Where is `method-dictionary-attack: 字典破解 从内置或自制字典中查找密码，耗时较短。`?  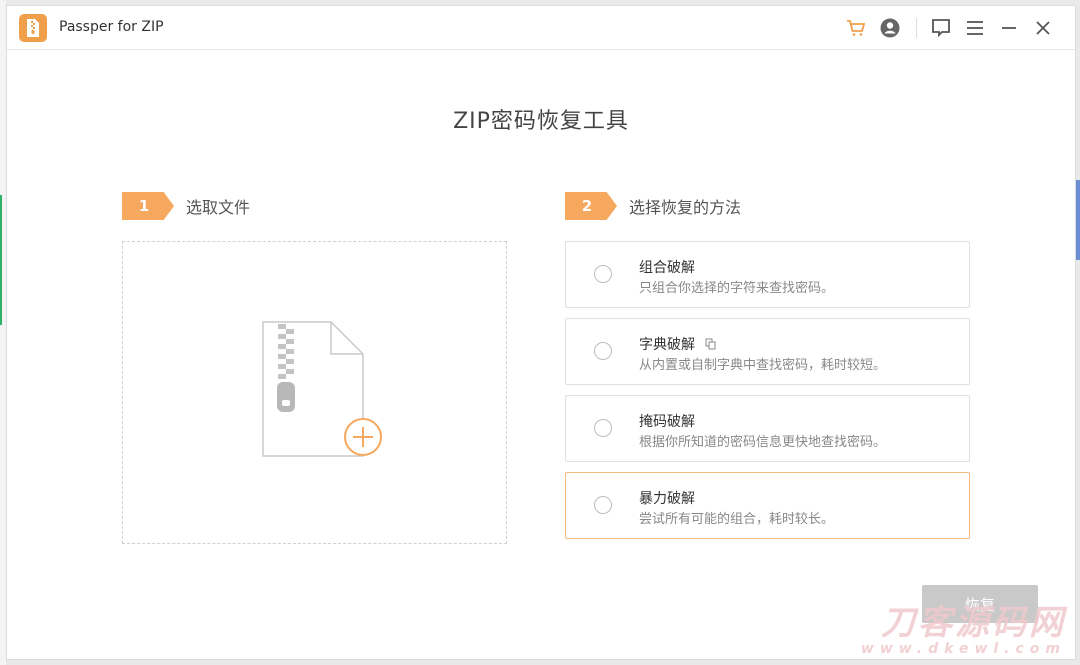
method-dictionary-attack: 字典破解 从内置或自制字典中查找密码，耗时较短。 is located at coordinates (767, 351).